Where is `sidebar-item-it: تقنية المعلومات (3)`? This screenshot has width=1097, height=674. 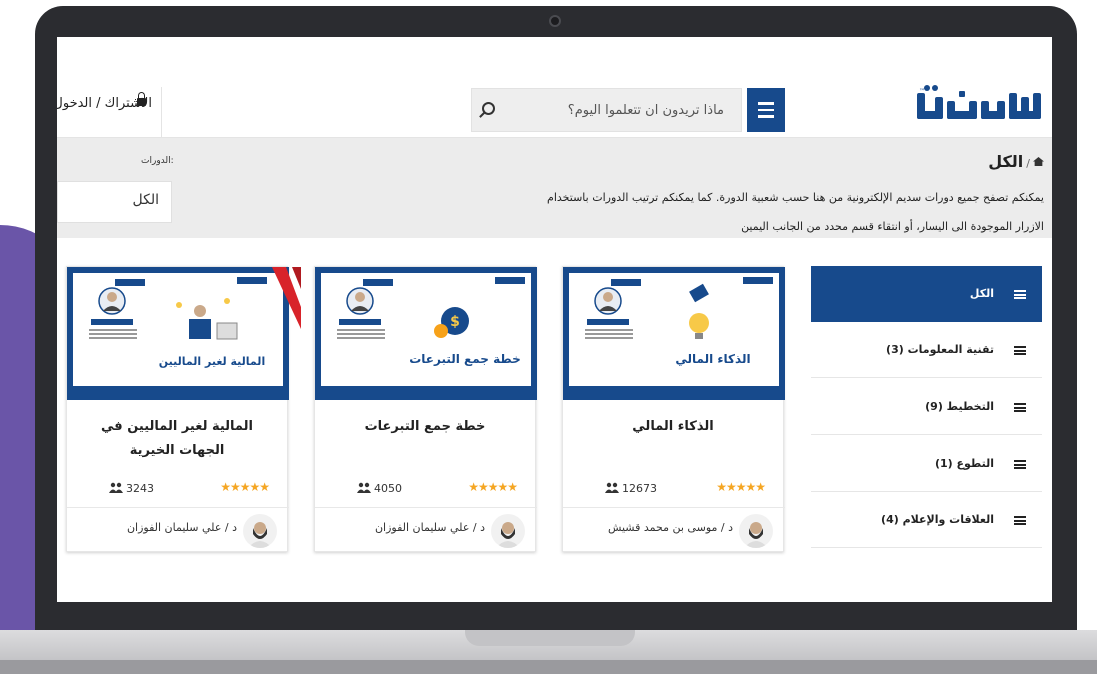
sidebar-item-it: تقنية المعلومات (3) is located at coordinates (926, 350).